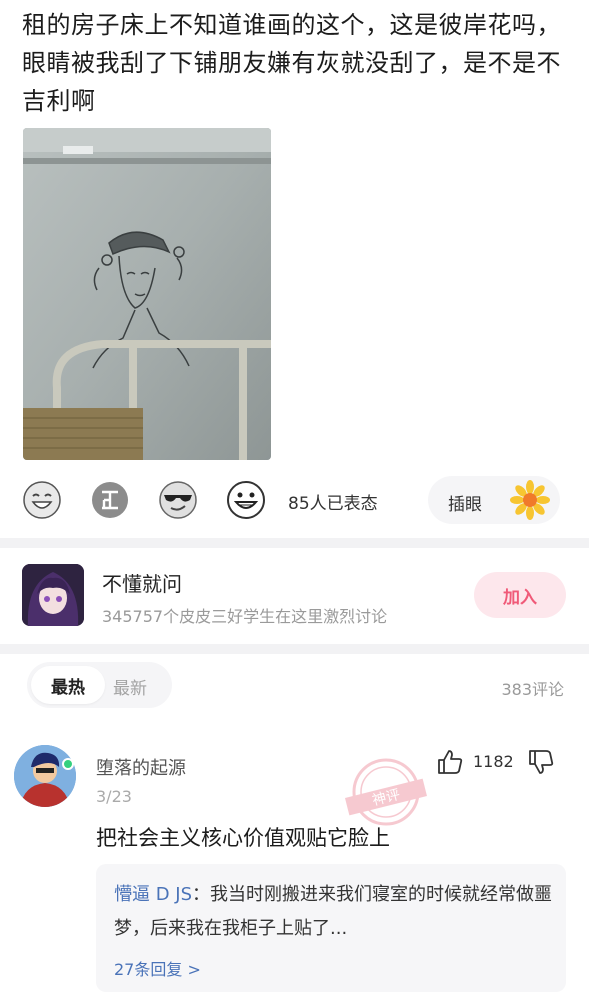 The height and width of the screenshot is (1000, 589). I want to click on bookmark-chip-label: 插眼, so click(465, 505).